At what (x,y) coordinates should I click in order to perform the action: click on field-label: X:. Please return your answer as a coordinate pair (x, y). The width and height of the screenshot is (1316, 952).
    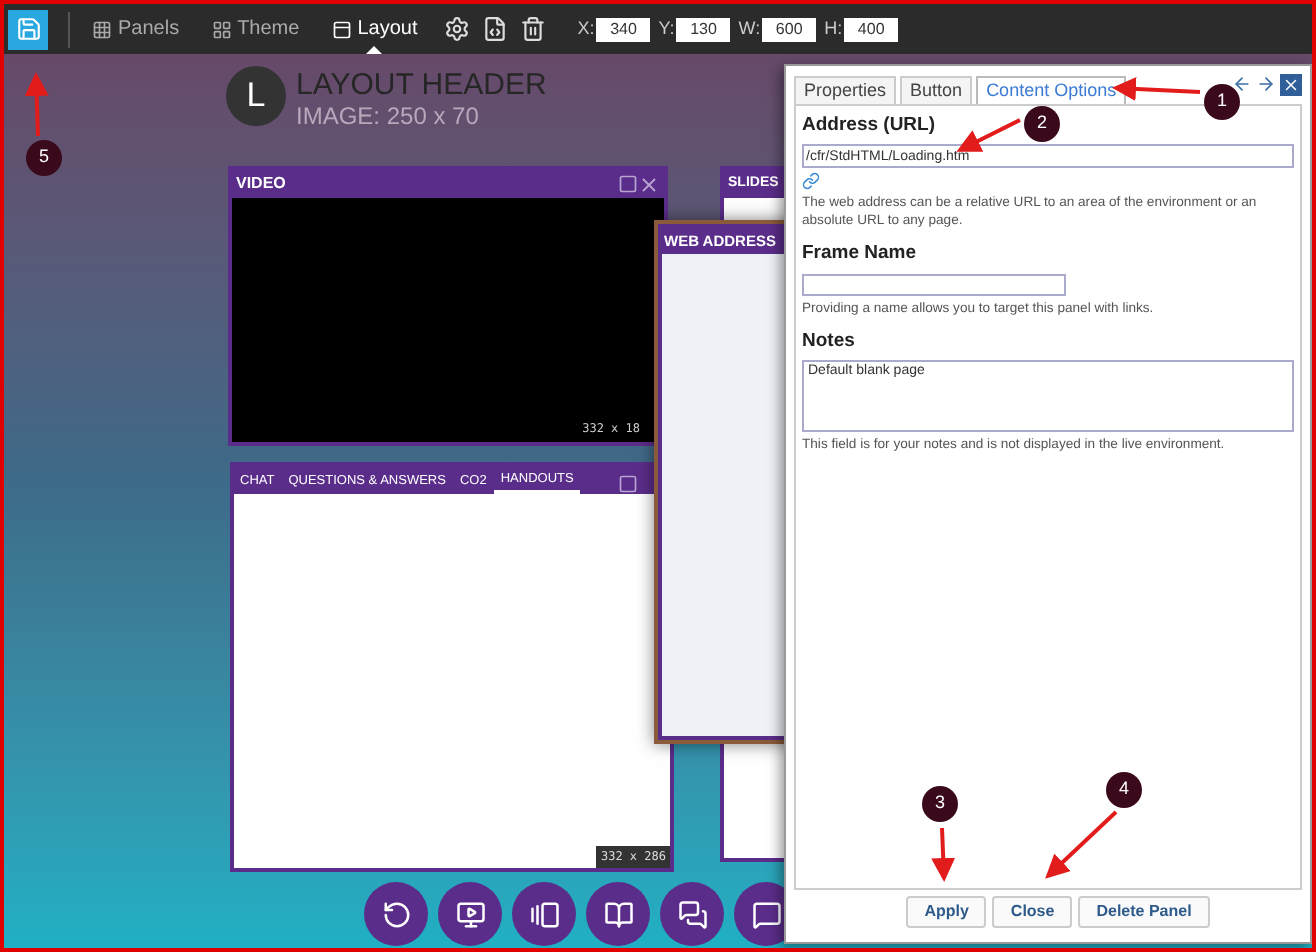
    Looking at the image, I should click on (586, 28).